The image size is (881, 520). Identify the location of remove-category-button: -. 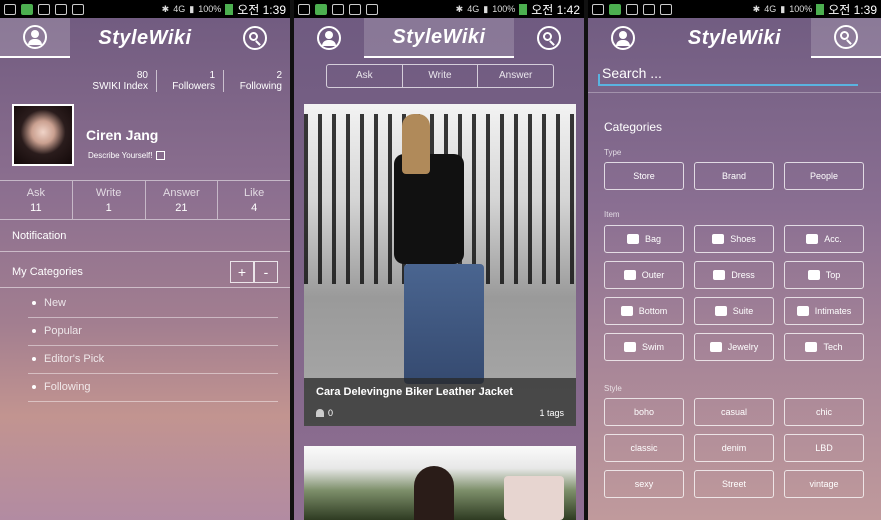
(266, 272).